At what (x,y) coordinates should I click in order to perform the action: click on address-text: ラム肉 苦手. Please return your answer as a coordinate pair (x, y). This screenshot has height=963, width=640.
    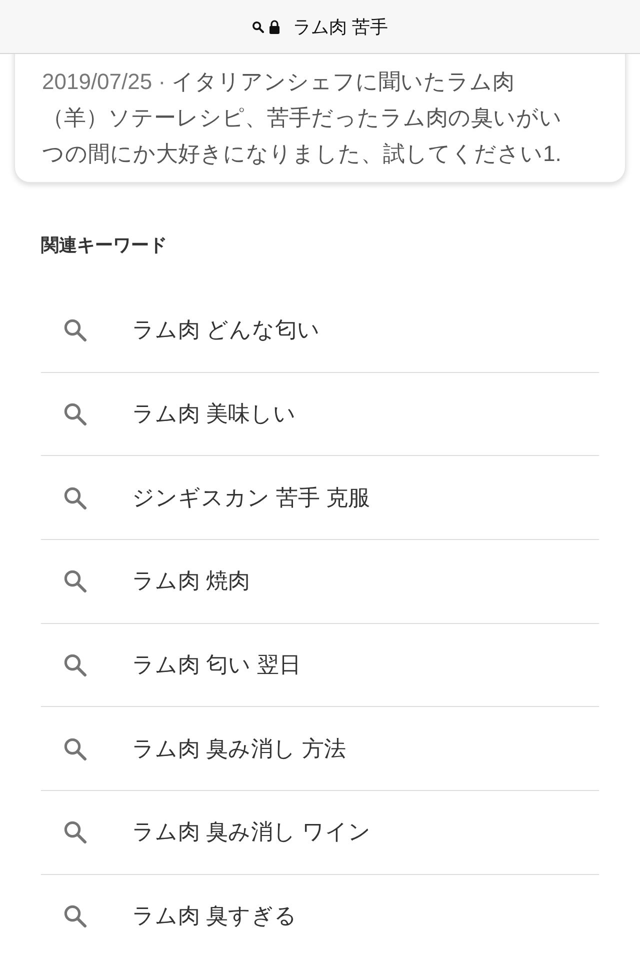
    Looking at the image, I should click on (340, 27).